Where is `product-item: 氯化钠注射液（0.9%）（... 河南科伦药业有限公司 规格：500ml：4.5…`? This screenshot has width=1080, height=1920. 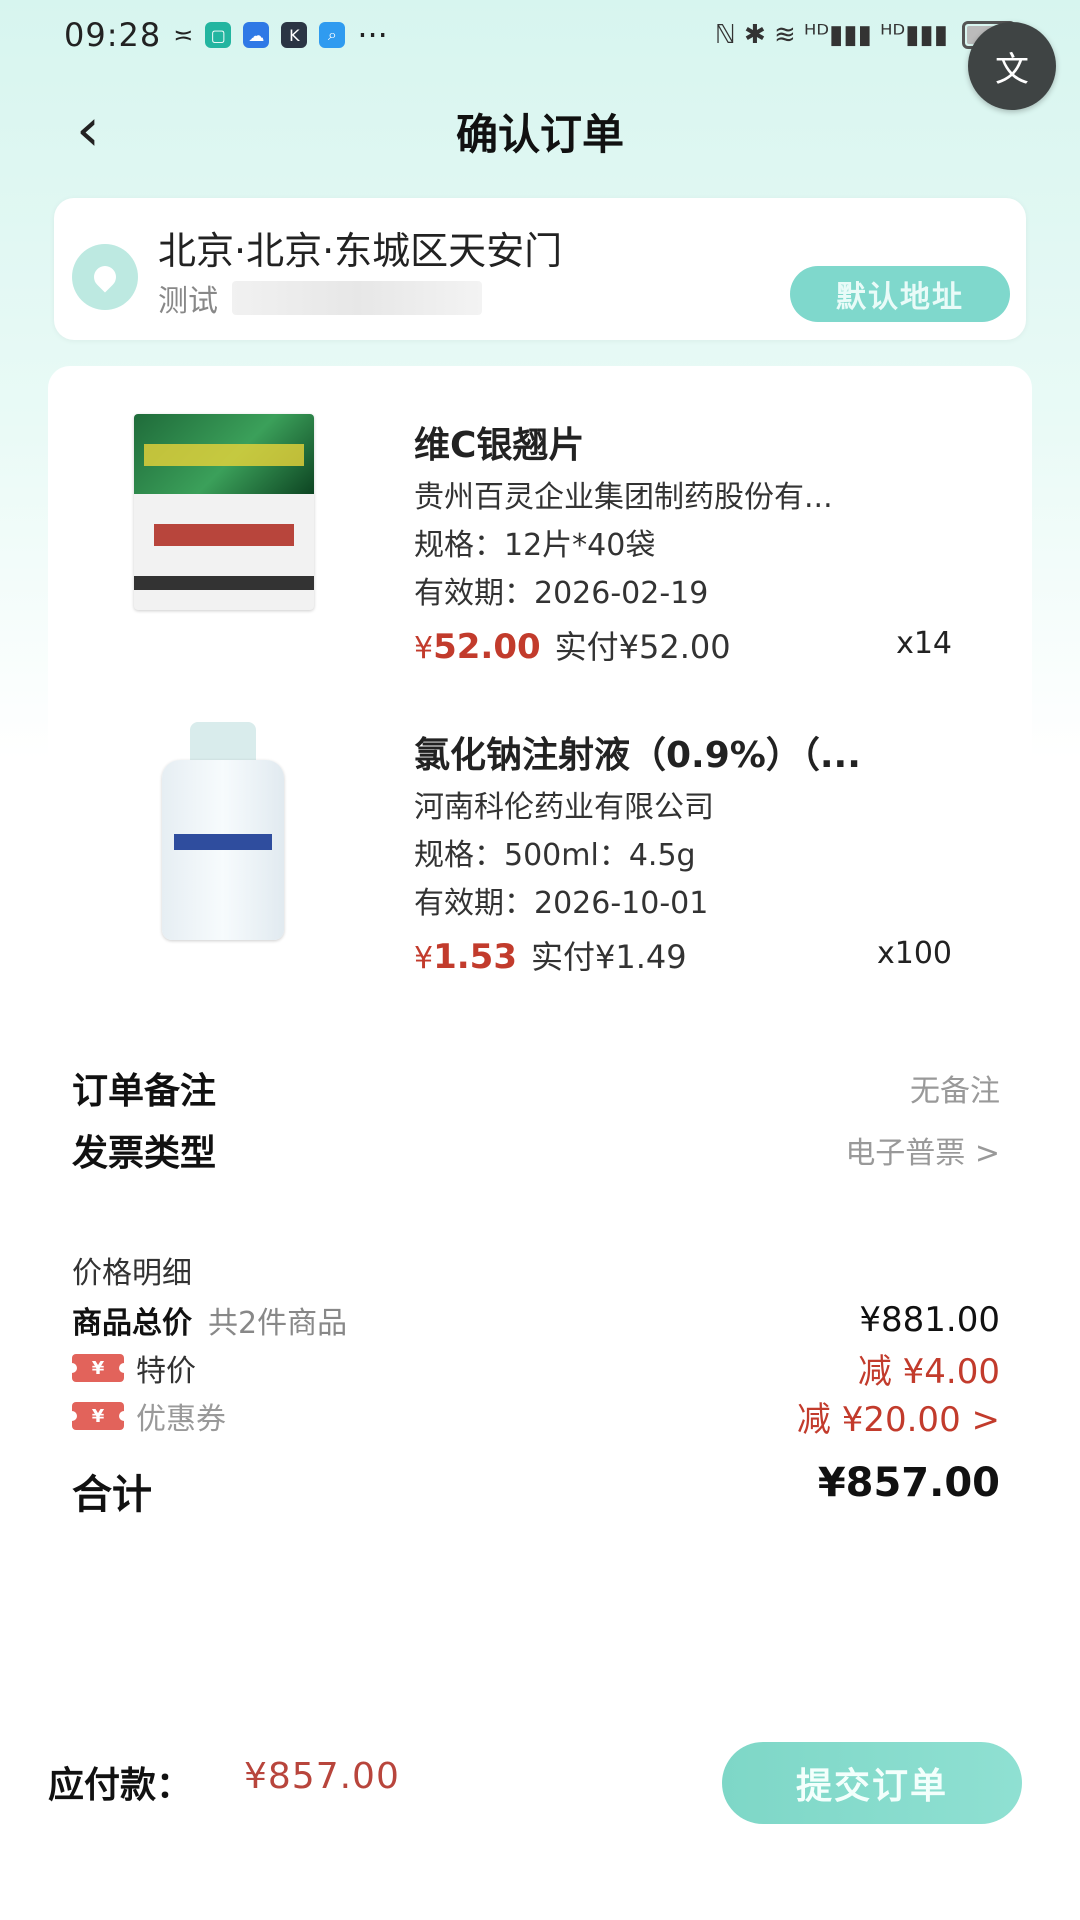 product-item: 氯化钠注射液（0.9%）（... 河南科伦药业有限公司 规格：500ml：4.5… is located at coordinates (540, 846).